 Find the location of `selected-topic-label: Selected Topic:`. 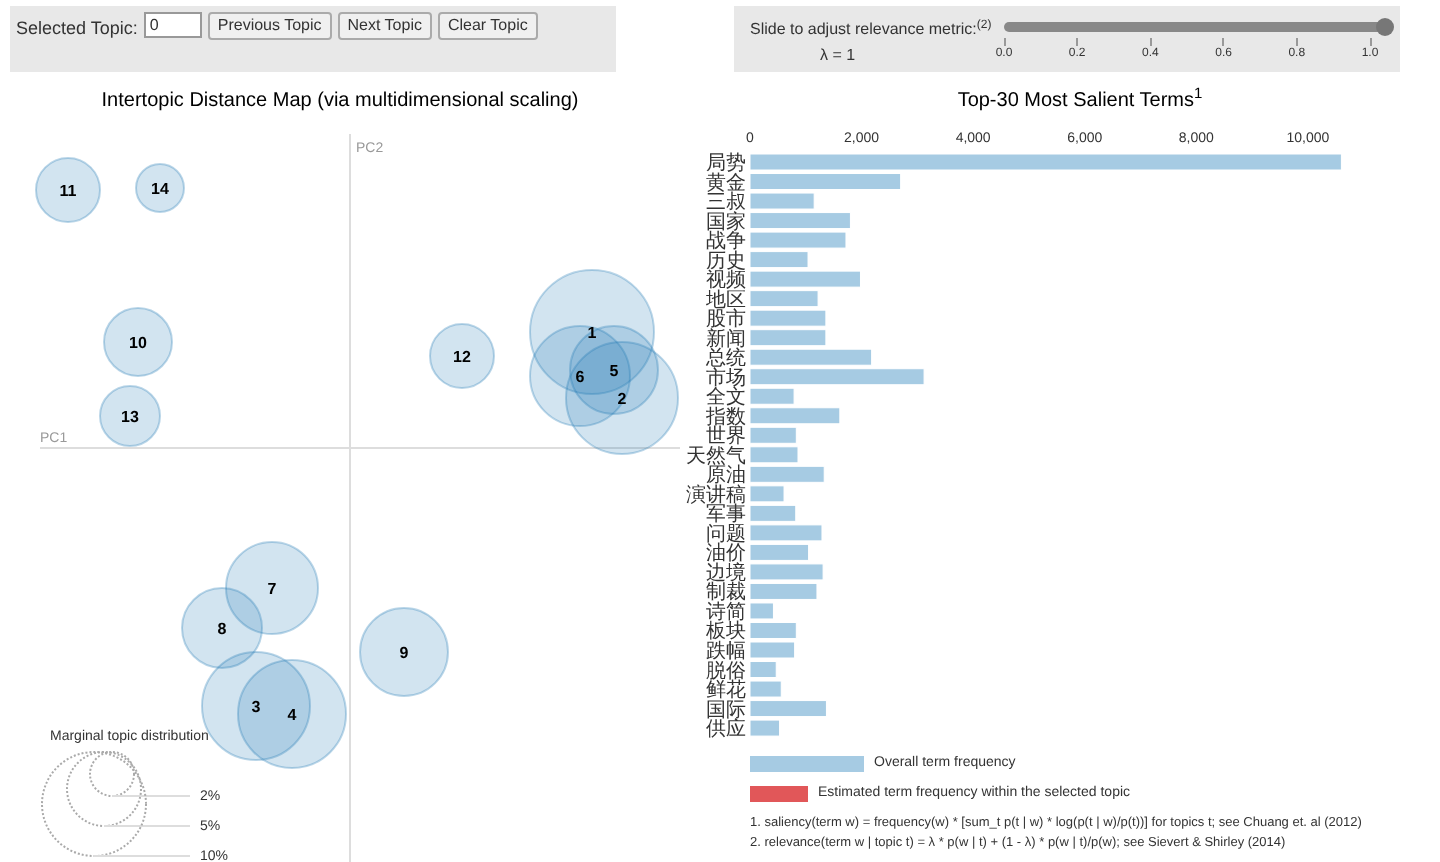

selected-topic-label: Selected Topic: is located at coordinates (77, 29).